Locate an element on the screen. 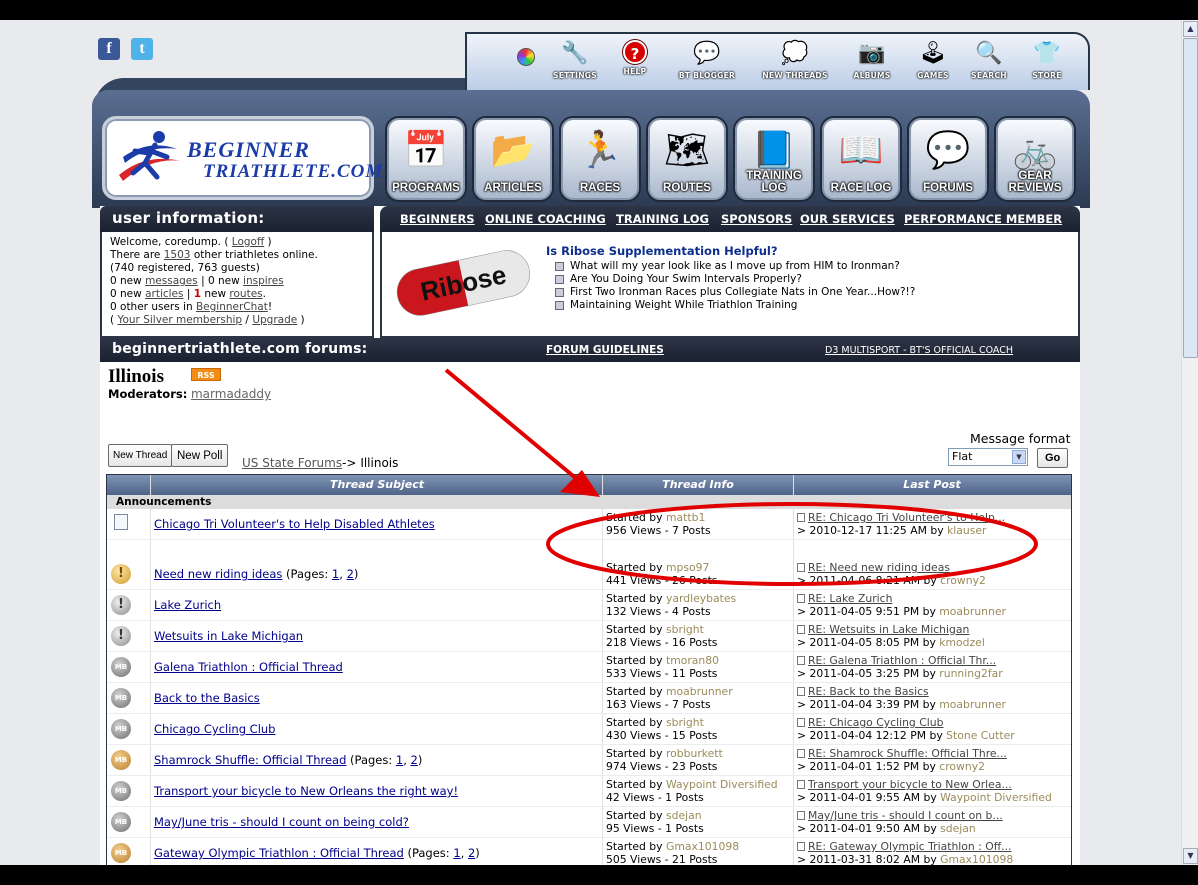  thread-author-link: mpso97 is located at coordinates (687, 567).